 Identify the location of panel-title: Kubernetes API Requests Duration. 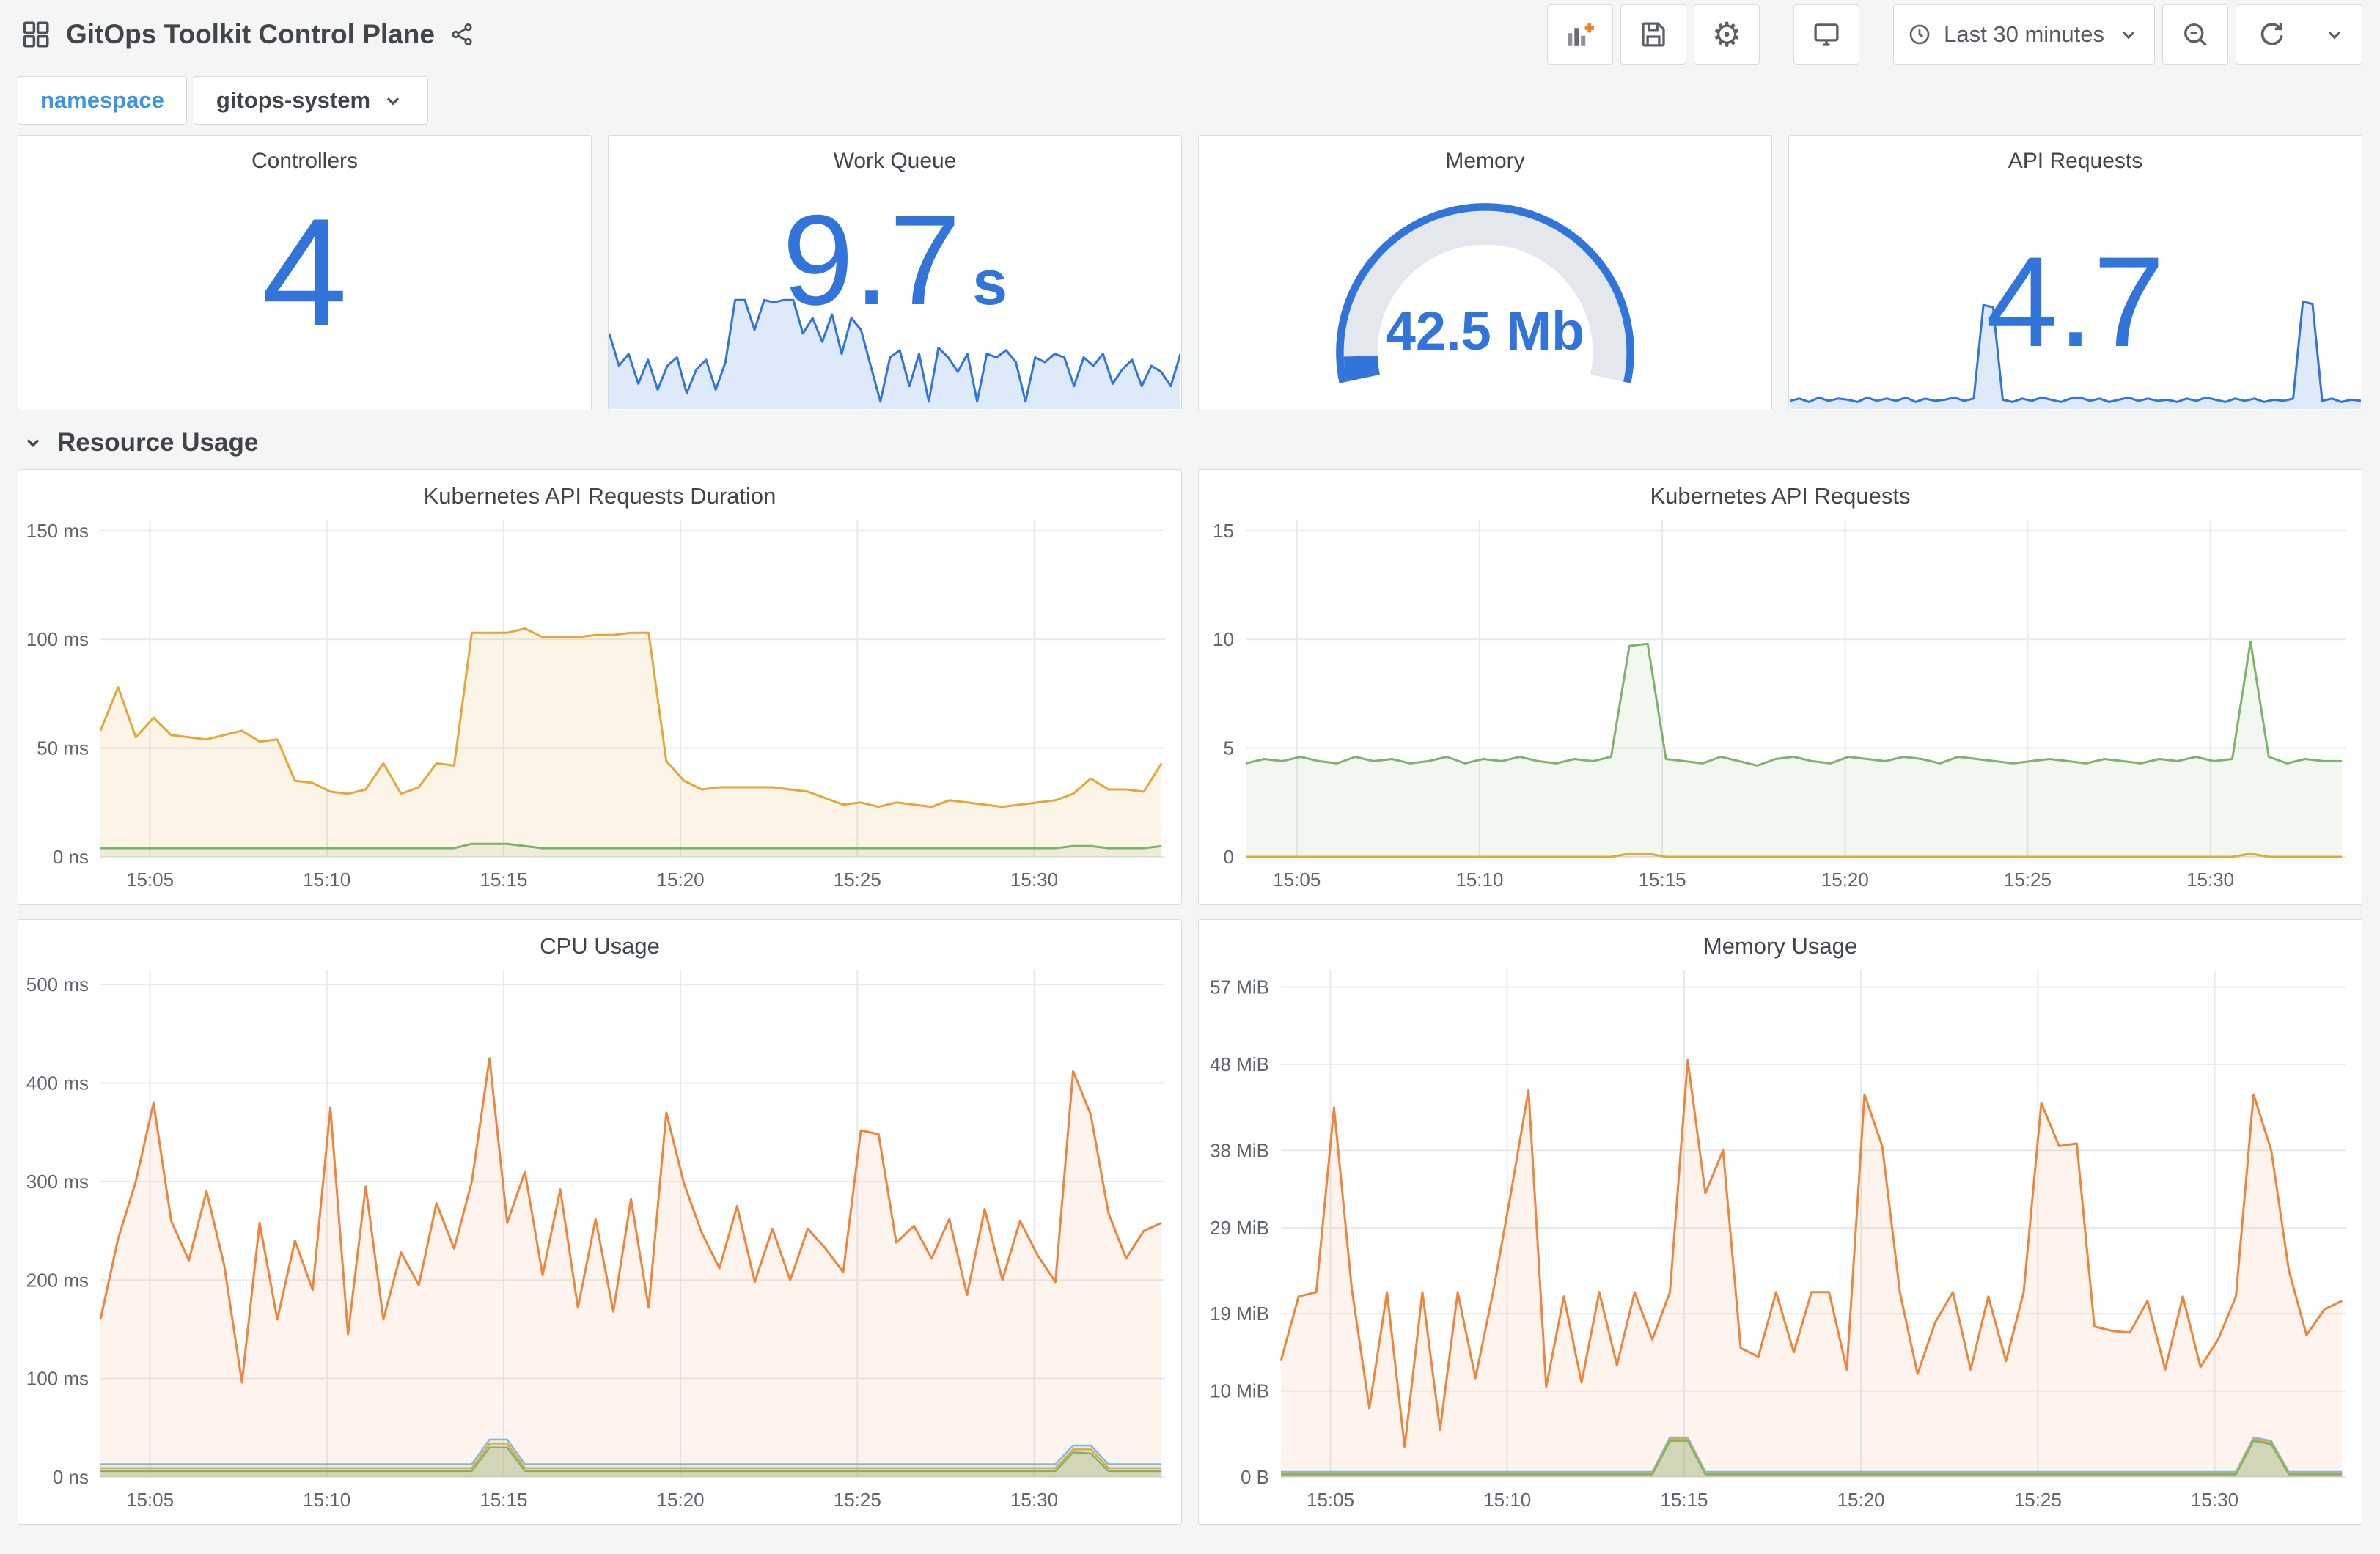
(600, 496).